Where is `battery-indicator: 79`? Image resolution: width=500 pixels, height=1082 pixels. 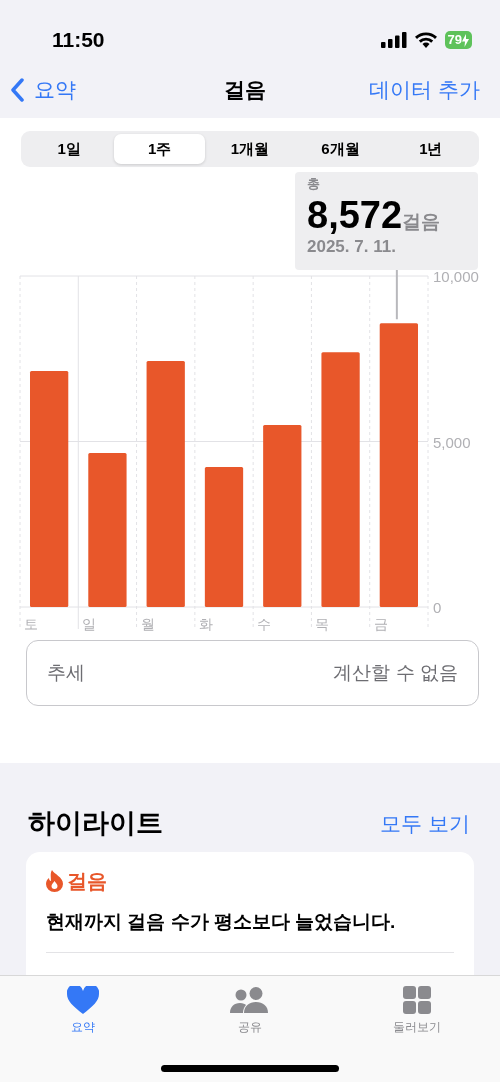 battery-indicator: 79 is located at coordinates (458, 40).